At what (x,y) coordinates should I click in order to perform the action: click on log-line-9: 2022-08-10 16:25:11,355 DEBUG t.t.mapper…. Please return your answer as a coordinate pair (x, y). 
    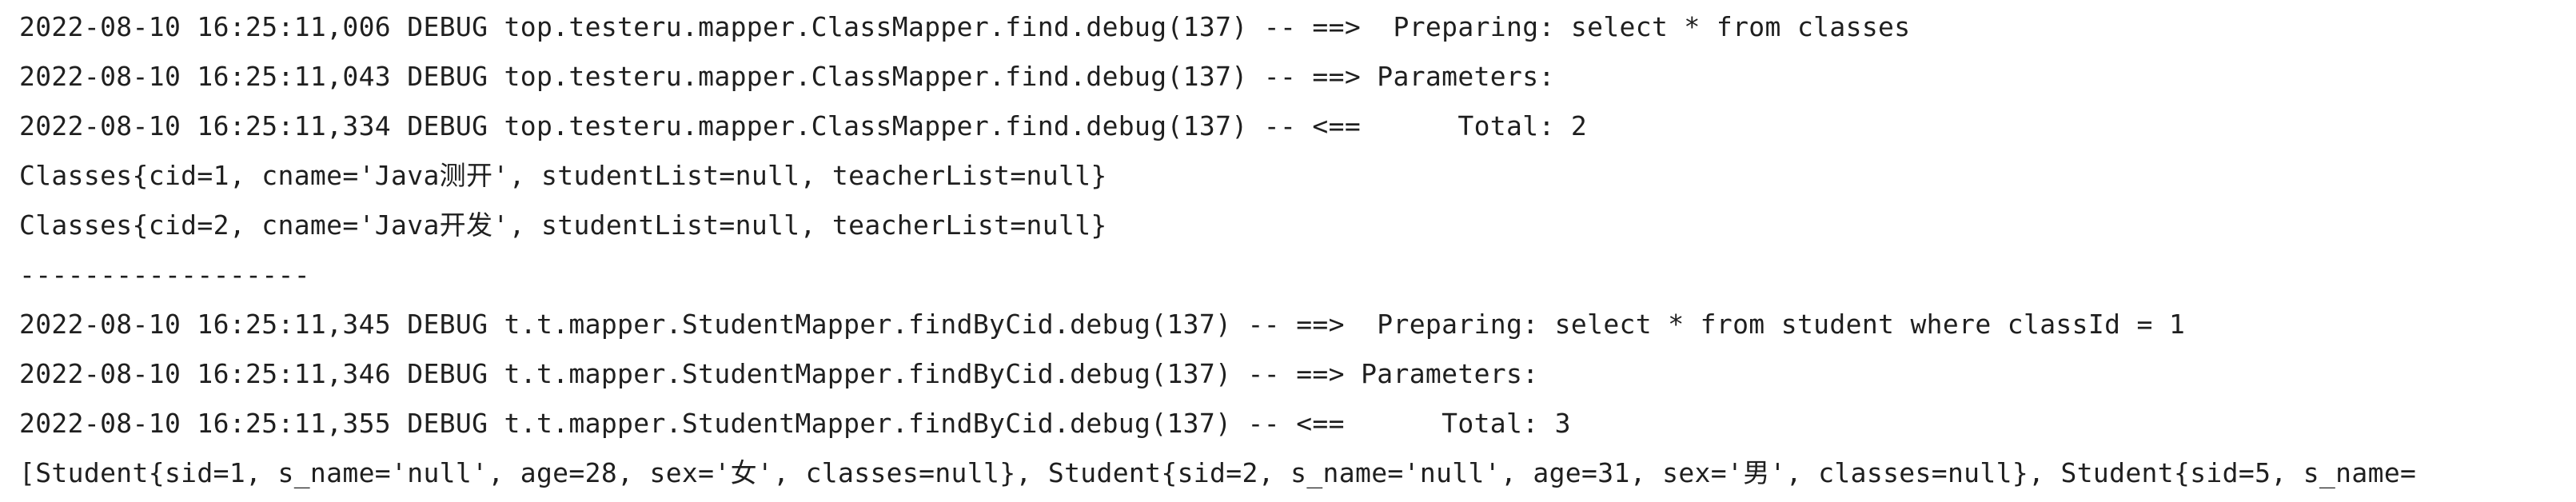
    Looking at the image, I should click on (795, 423).